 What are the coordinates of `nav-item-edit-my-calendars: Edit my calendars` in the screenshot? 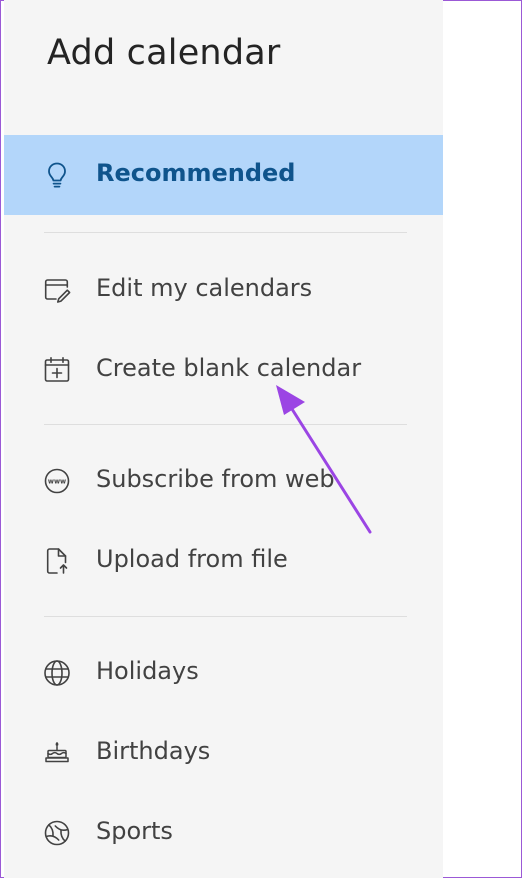 It's located at (223, 290).